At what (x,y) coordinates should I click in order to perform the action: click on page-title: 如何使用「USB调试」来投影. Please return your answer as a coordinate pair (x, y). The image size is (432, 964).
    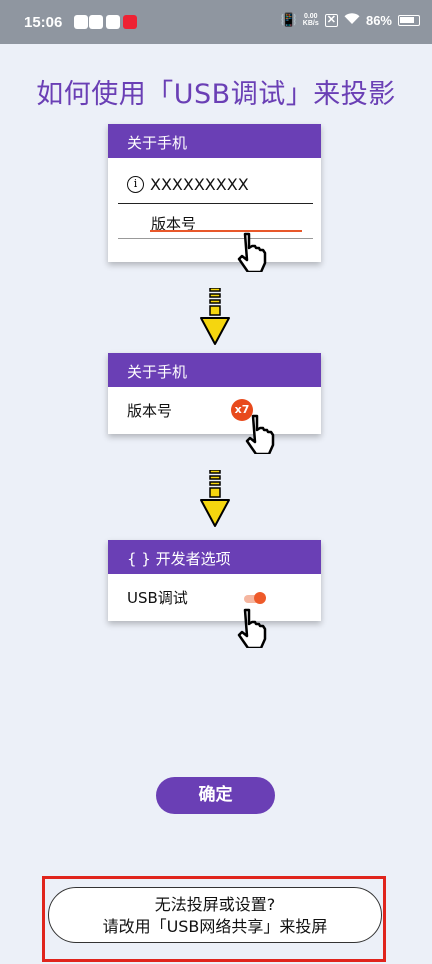
    Looking at the image, I should click on (216, 94).